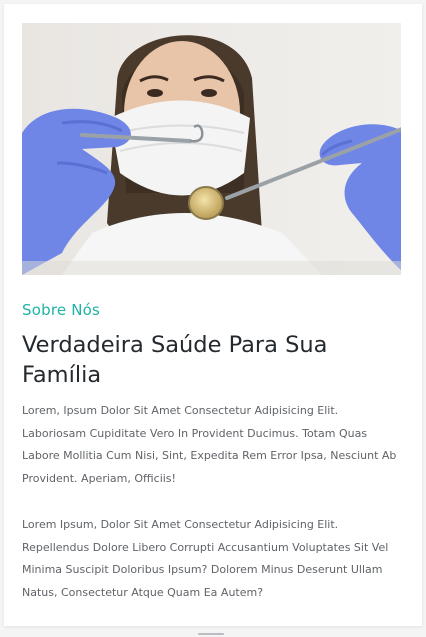 This screenshot has width=426, height=637. I want to click on scroll-indicator, so click(211, 634).